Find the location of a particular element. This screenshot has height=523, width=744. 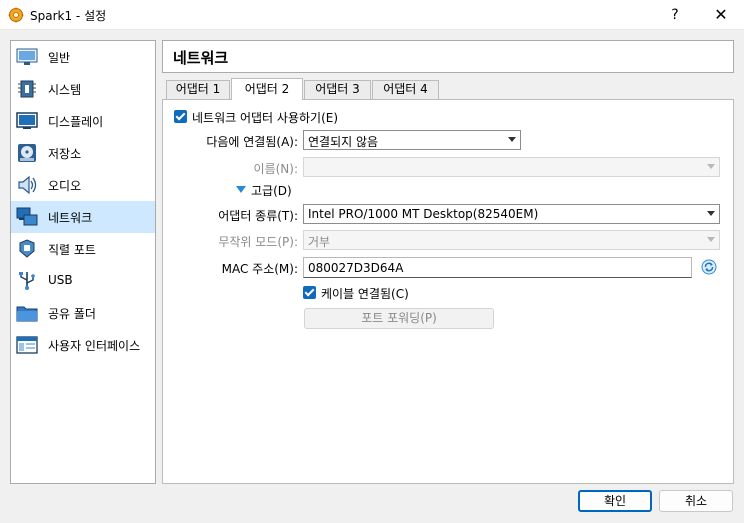

serial-port-icon is located at coordinates (27, 248).